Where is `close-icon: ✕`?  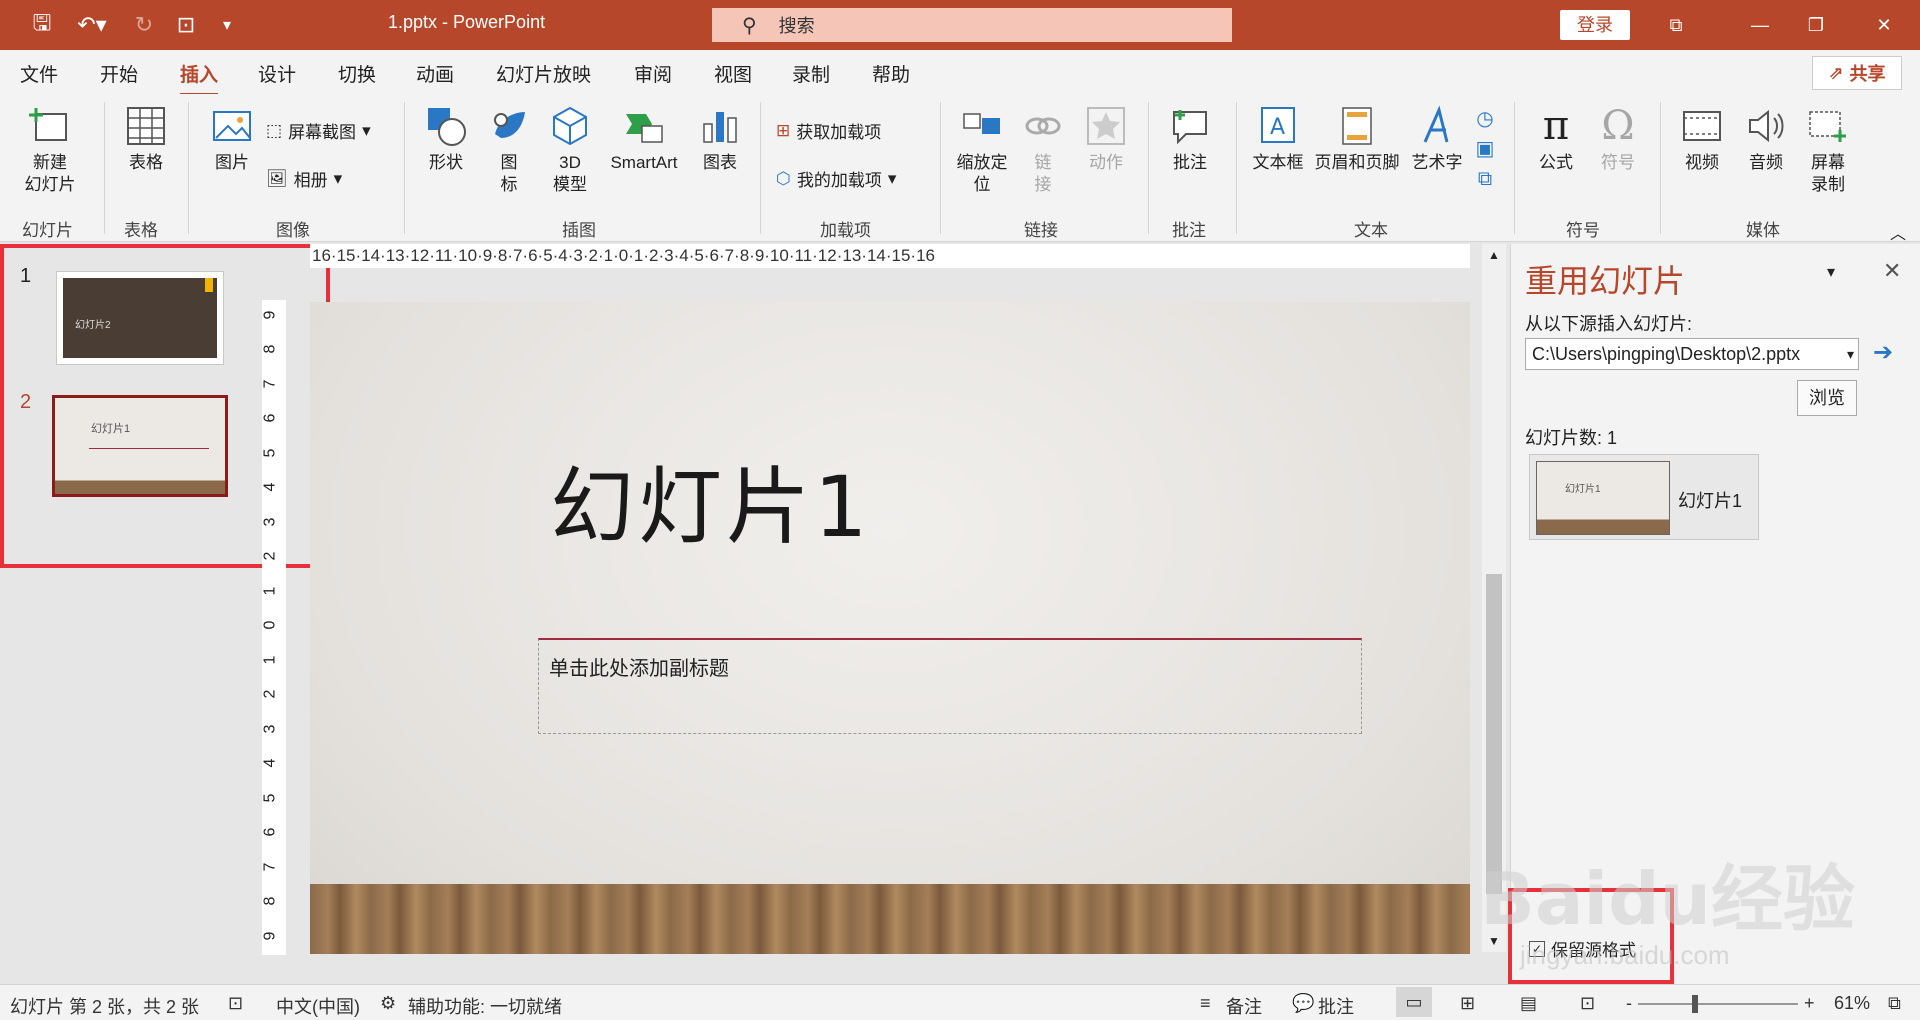 close-icon: ✕ is located at coordinates (1884, 25).